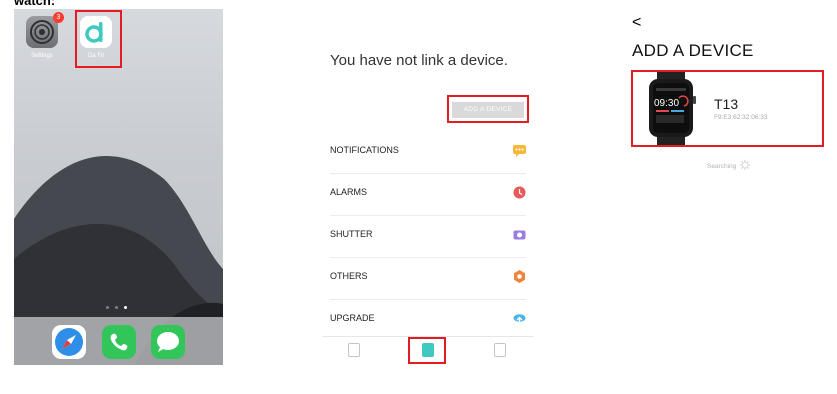  I want to click on menu-item-label: UPGRADE, so click(352, 318).